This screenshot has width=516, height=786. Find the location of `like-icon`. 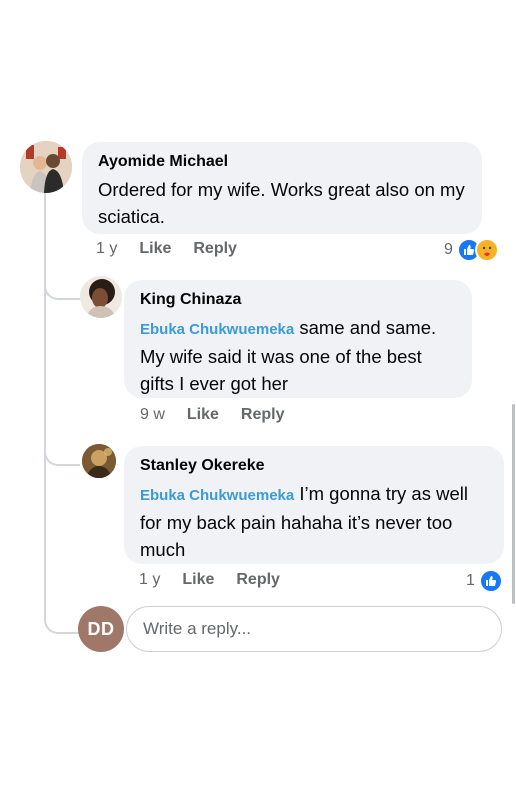

like-icon is located at coordinates (490, 581).